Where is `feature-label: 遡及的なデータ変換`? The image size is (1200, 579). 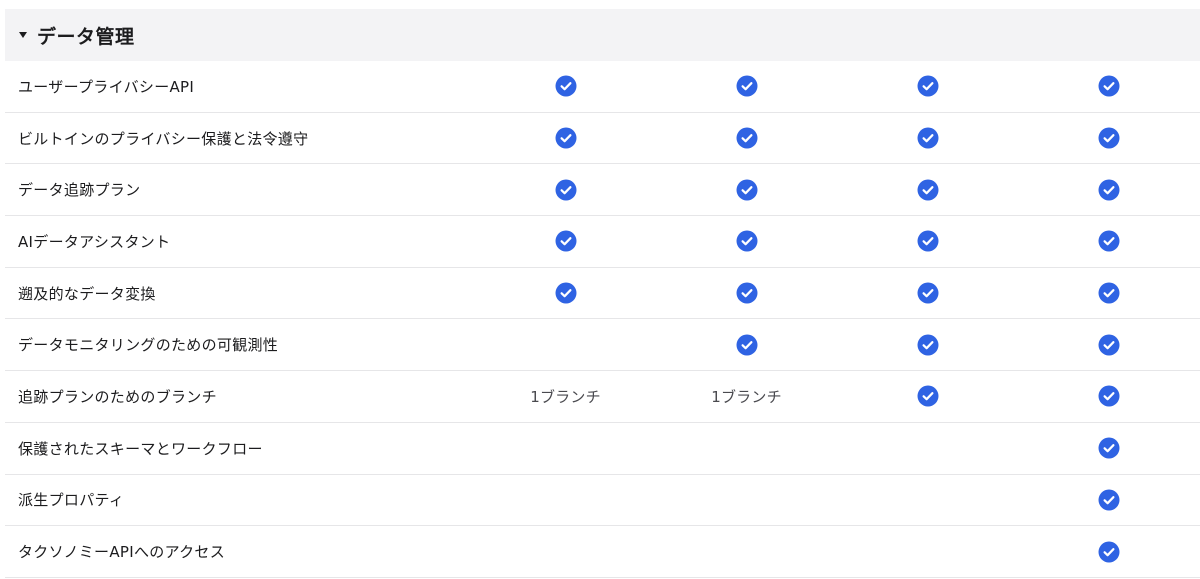
feature-label: 遡及的なデータ変換 is located at coordinates (87, 293).